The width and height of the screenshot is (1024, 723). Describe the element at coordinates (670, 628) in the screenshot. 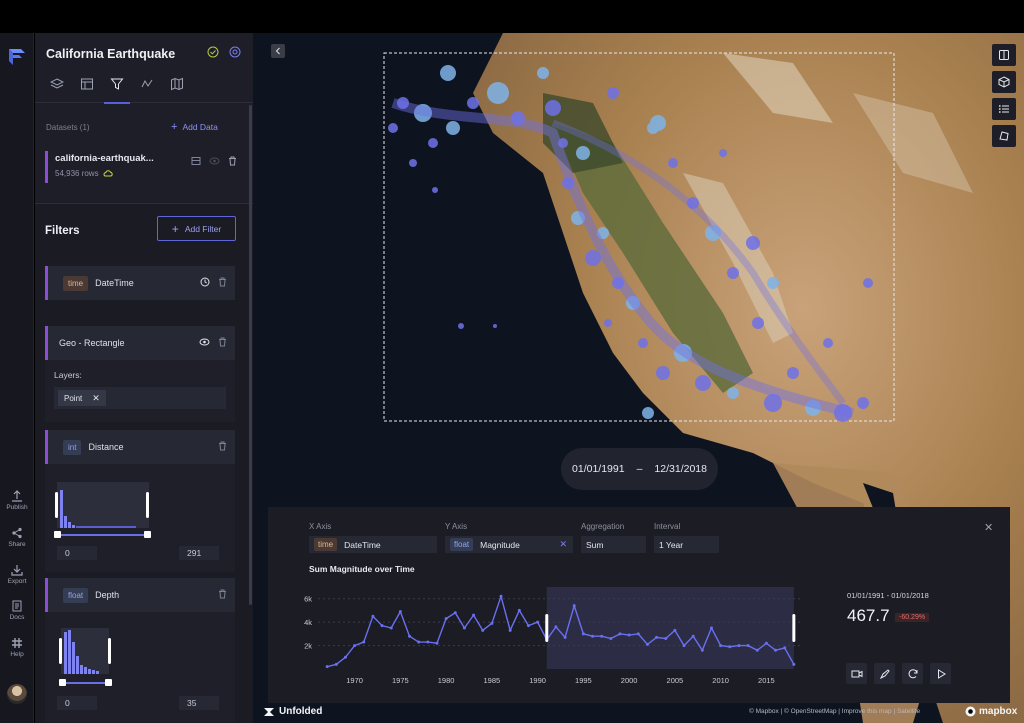

I see `selection-band` at that location.